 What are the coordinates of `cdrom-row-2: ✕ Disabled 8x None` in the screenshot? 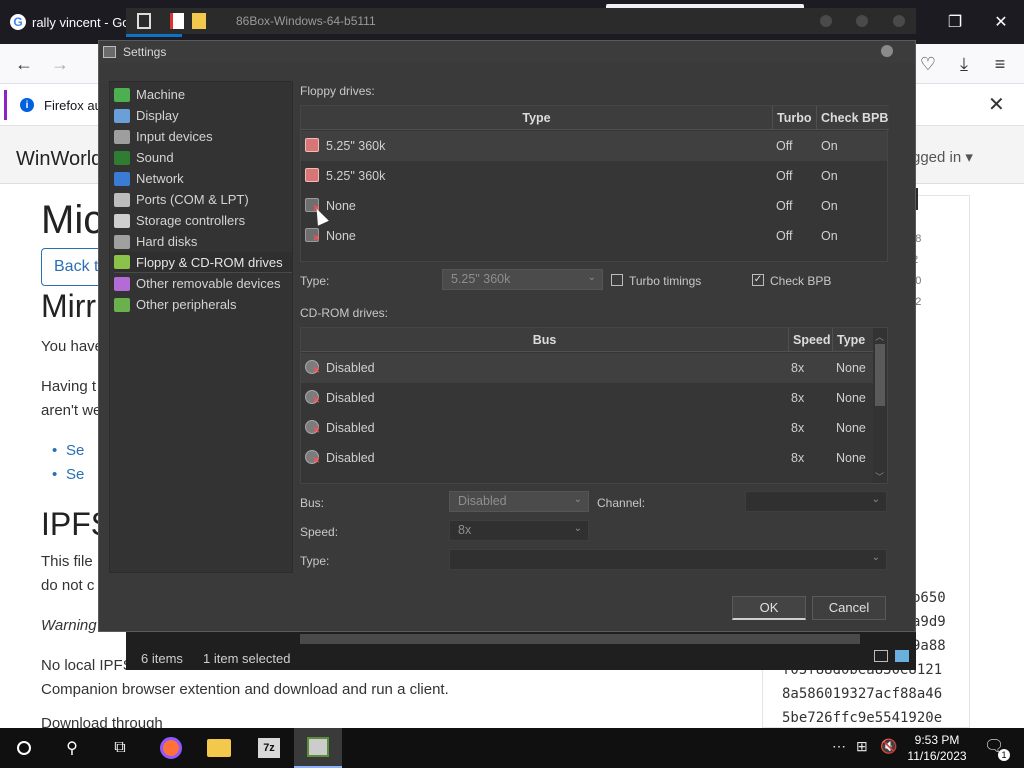 It's located at (587, 398).